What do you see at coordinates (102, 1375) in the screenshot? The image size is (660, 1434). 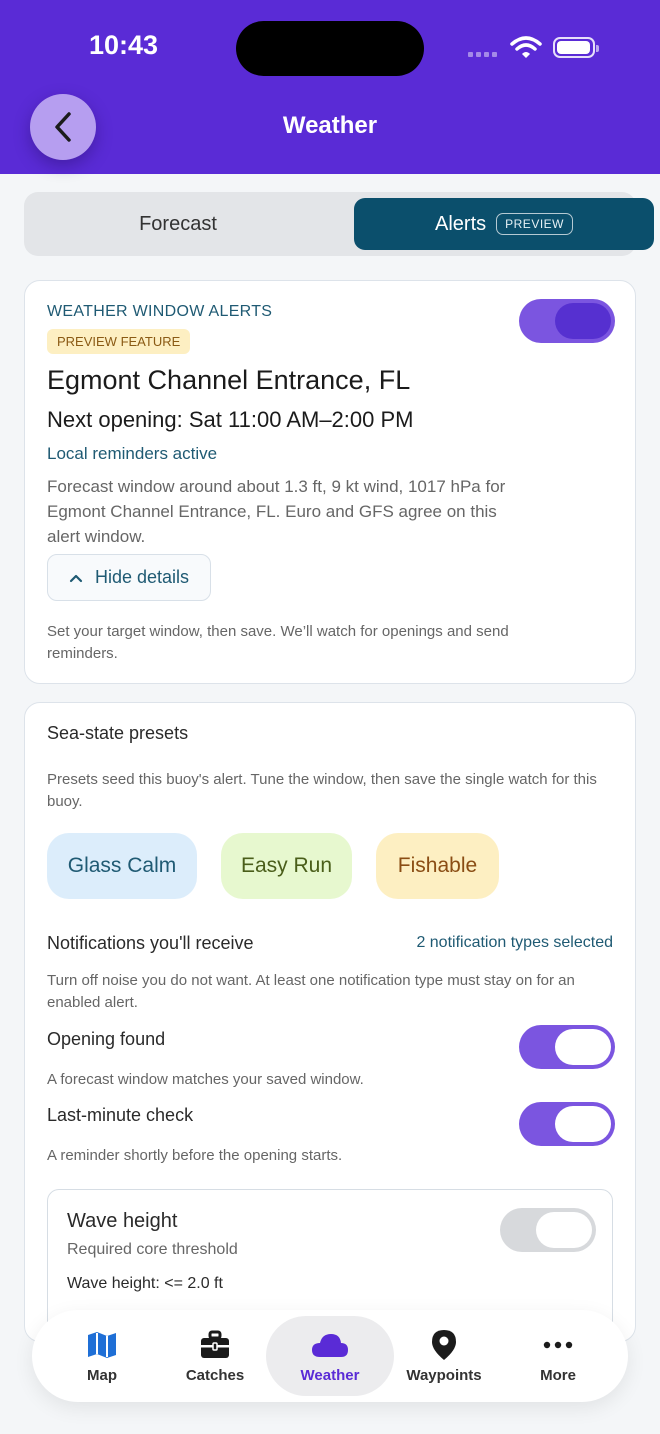 I see `tab-map-label: Map` at bounding box center [102, 1375].